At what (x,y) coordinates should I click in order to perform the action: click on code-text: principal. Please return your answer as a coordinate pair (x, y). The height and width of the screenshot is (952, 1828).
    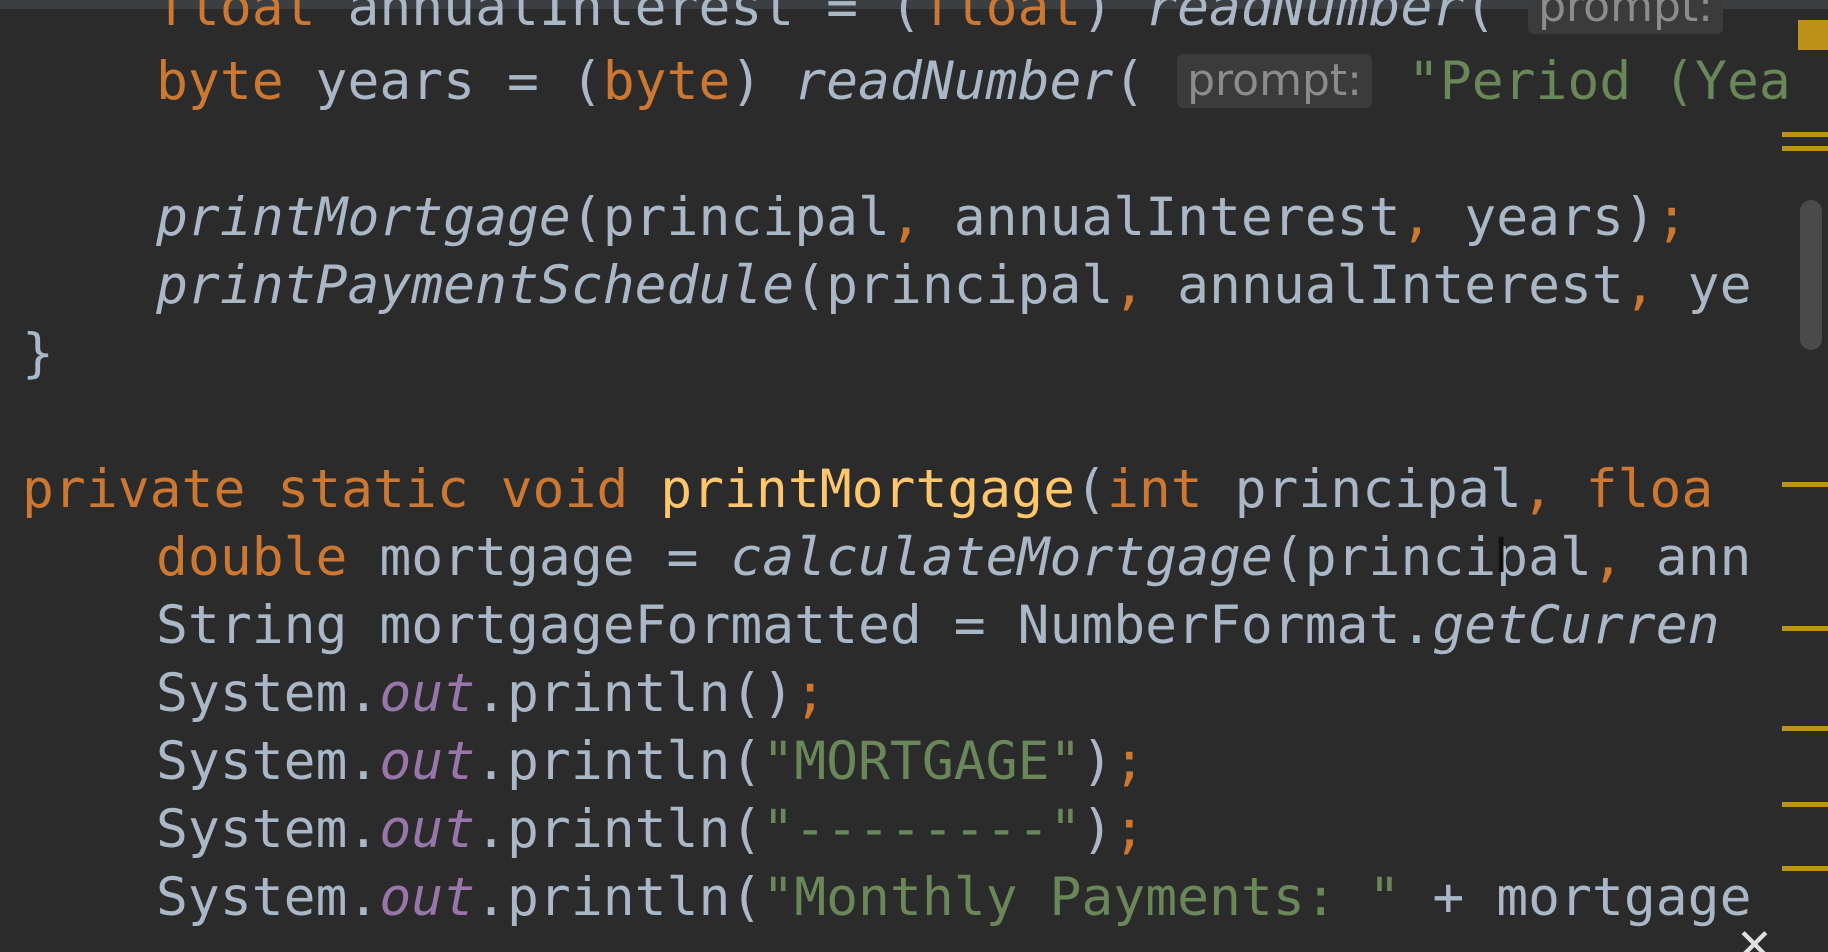
    Looking at the image, I should click on (1362, 489).